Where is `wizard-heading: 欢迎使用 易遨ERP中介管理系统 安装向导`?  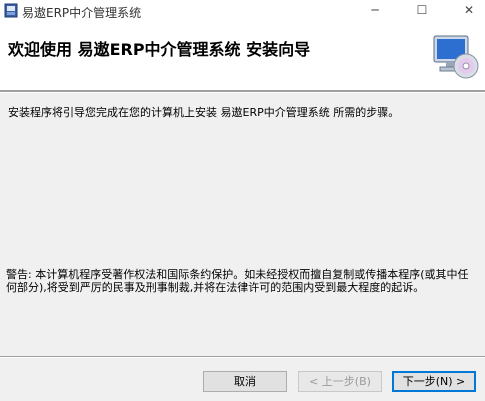 wizard-heading: 欢迎使用 易遨ERP中介管理系统 安装向导 is located at coordinates (159, 49).